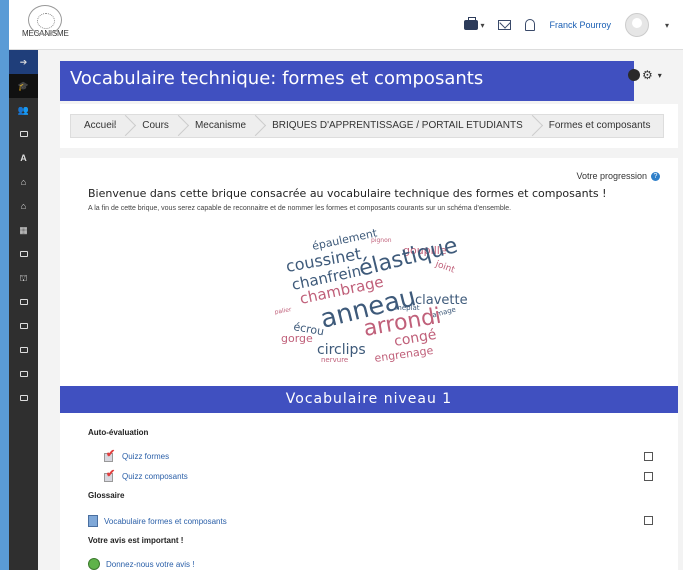 This screenshot has width=683, height=570. I want to click on cloud-word: gorge, so click(297, 338).